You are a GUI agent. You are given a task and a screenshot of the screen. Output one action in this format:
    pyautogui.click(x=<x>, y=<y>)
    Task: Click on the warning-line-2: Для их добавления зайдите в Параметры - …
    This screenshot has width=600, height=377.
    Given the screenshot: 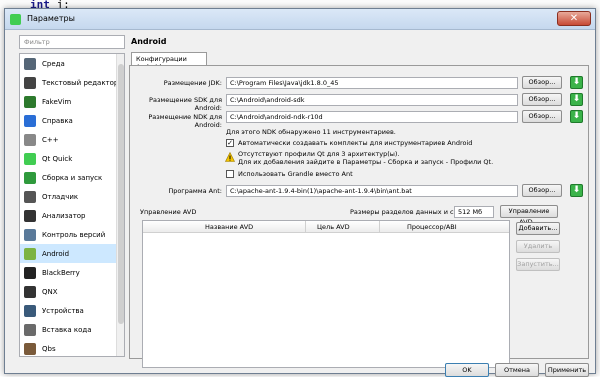 What is the action you would take?
    pyautogui.click(x=366, y=162)
    